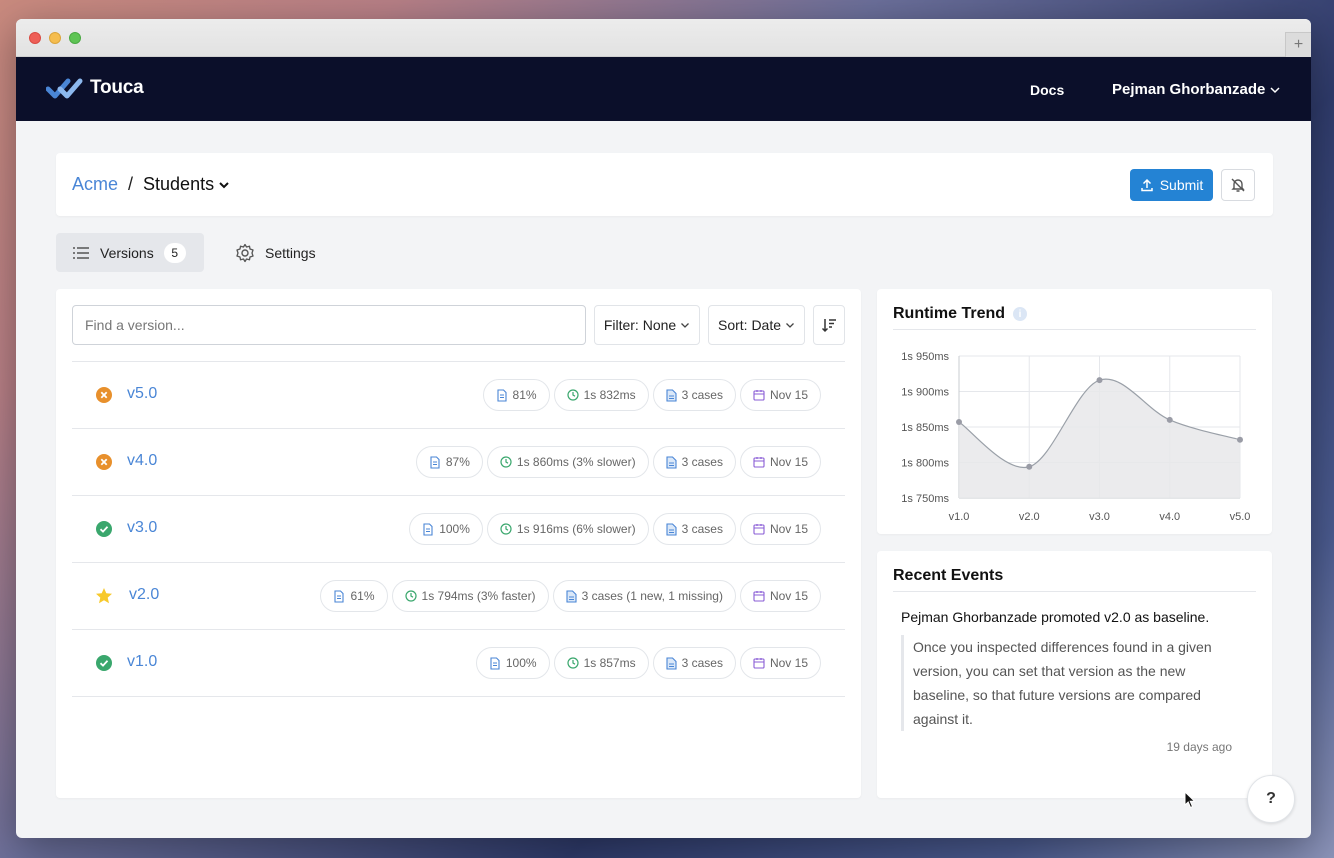 Image resolution: width=1334 pixels, height=858 pixels. What do you see at coordinates (245, 252) in the screenshot?
I see `gear-icon` at bounding box center [245, 252].